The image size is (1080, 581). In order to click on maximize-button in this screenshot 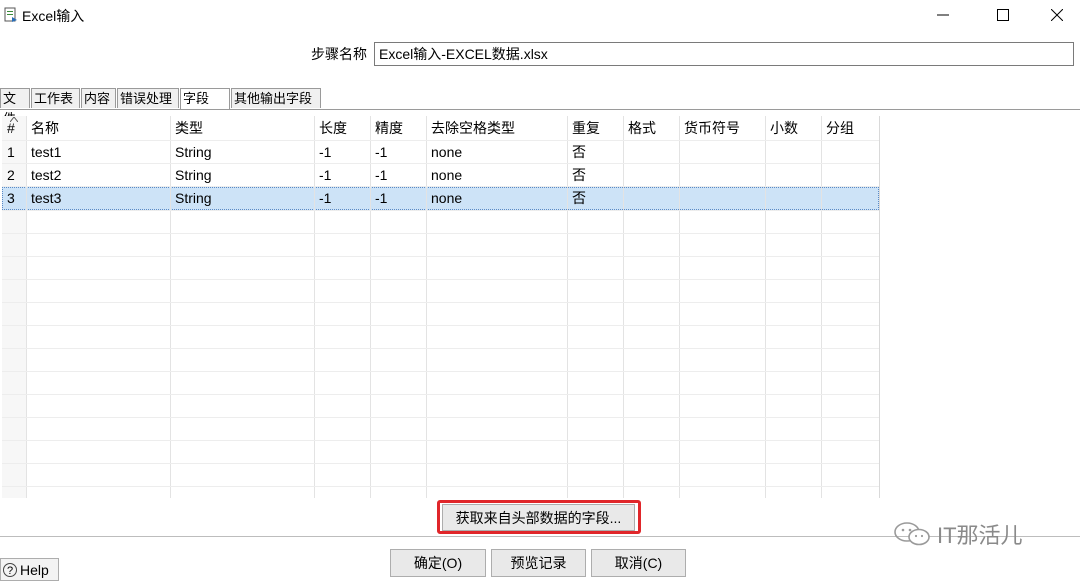, I will do `click(1003, 15)`.